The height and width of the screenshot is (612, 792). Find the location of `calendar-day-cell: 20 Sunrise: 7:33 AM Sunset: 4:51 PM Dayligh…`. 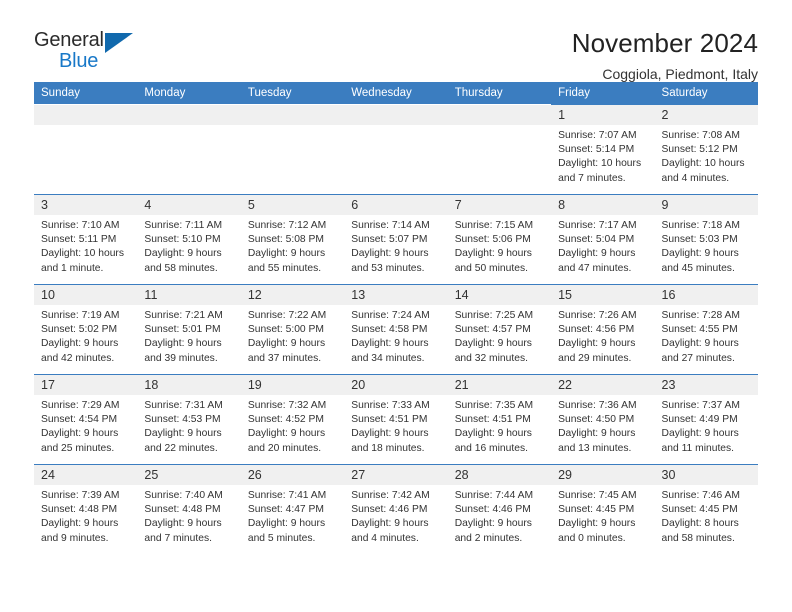

calendar-day-cell: 20 Sunrise: 7:33 AM Sunset: 4:51 PM Dayligh… is located at coordinates (396, 419).